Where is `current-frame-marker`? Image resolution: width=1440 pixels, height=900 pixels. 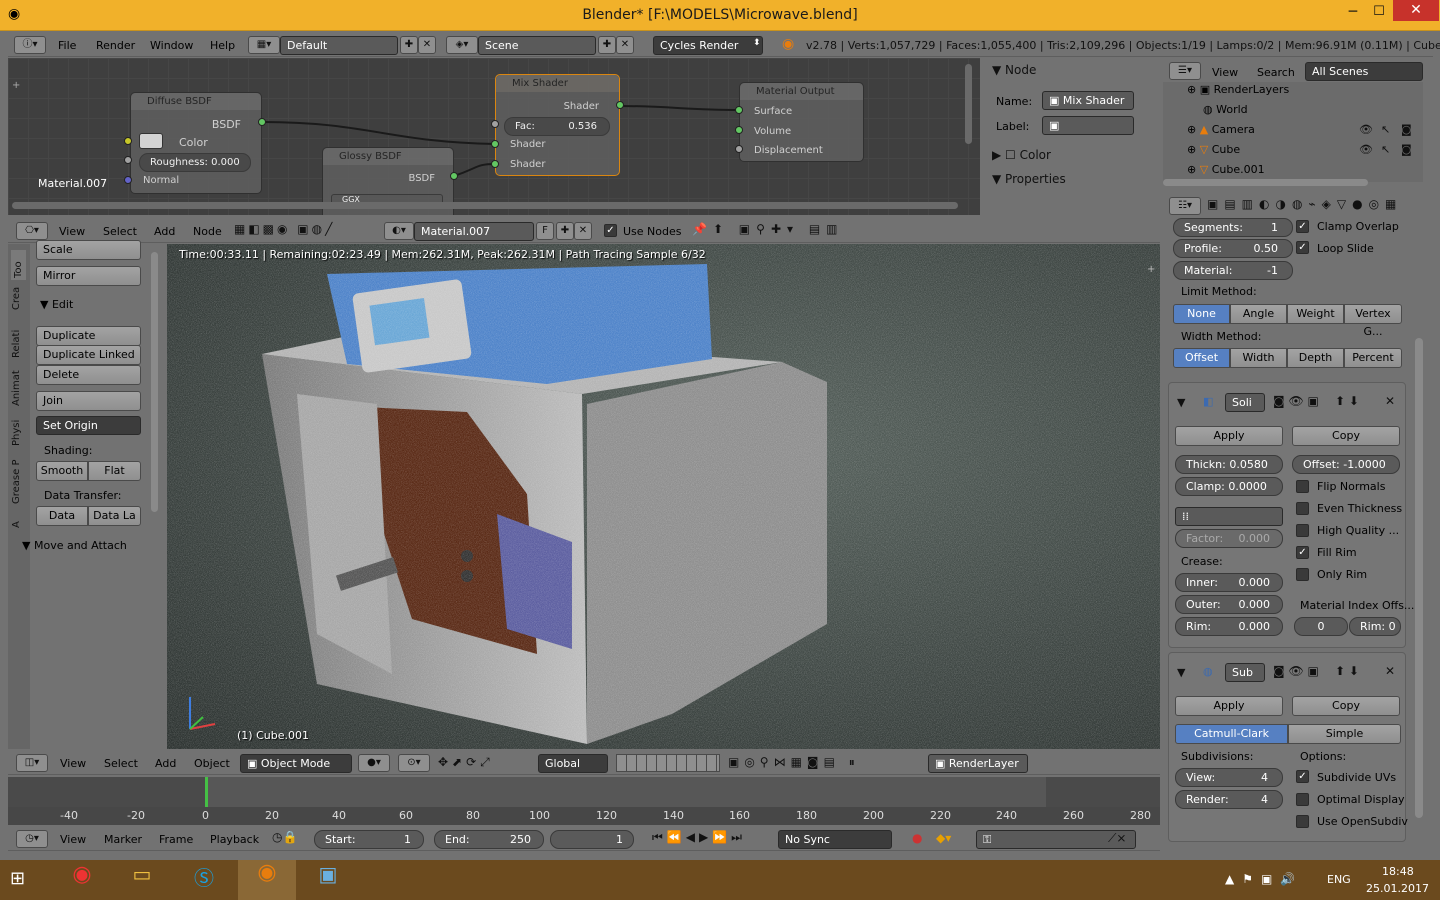
current-frame-marker is located at coordinates (206, 793).